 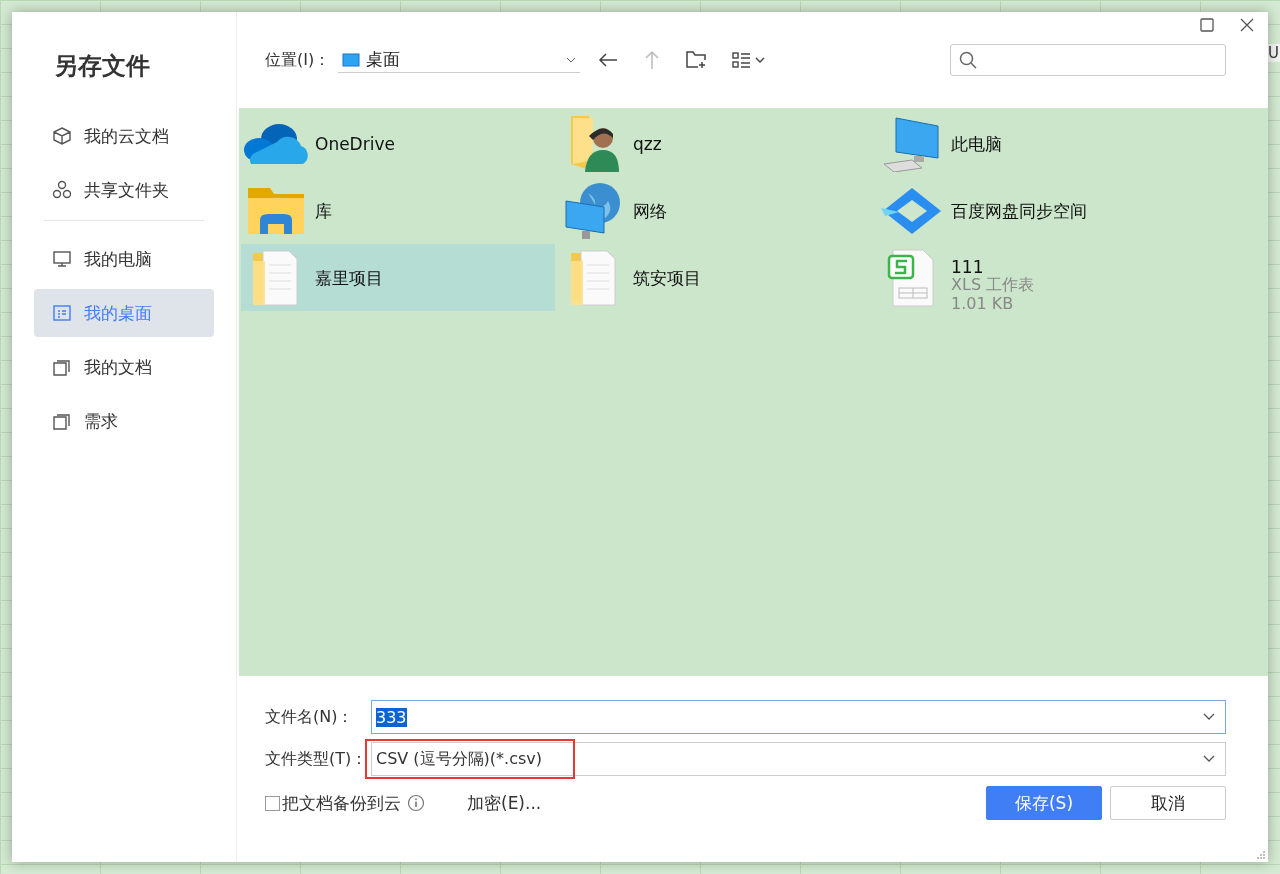 I want to click on circles-icon, so click(x=62, y=190).